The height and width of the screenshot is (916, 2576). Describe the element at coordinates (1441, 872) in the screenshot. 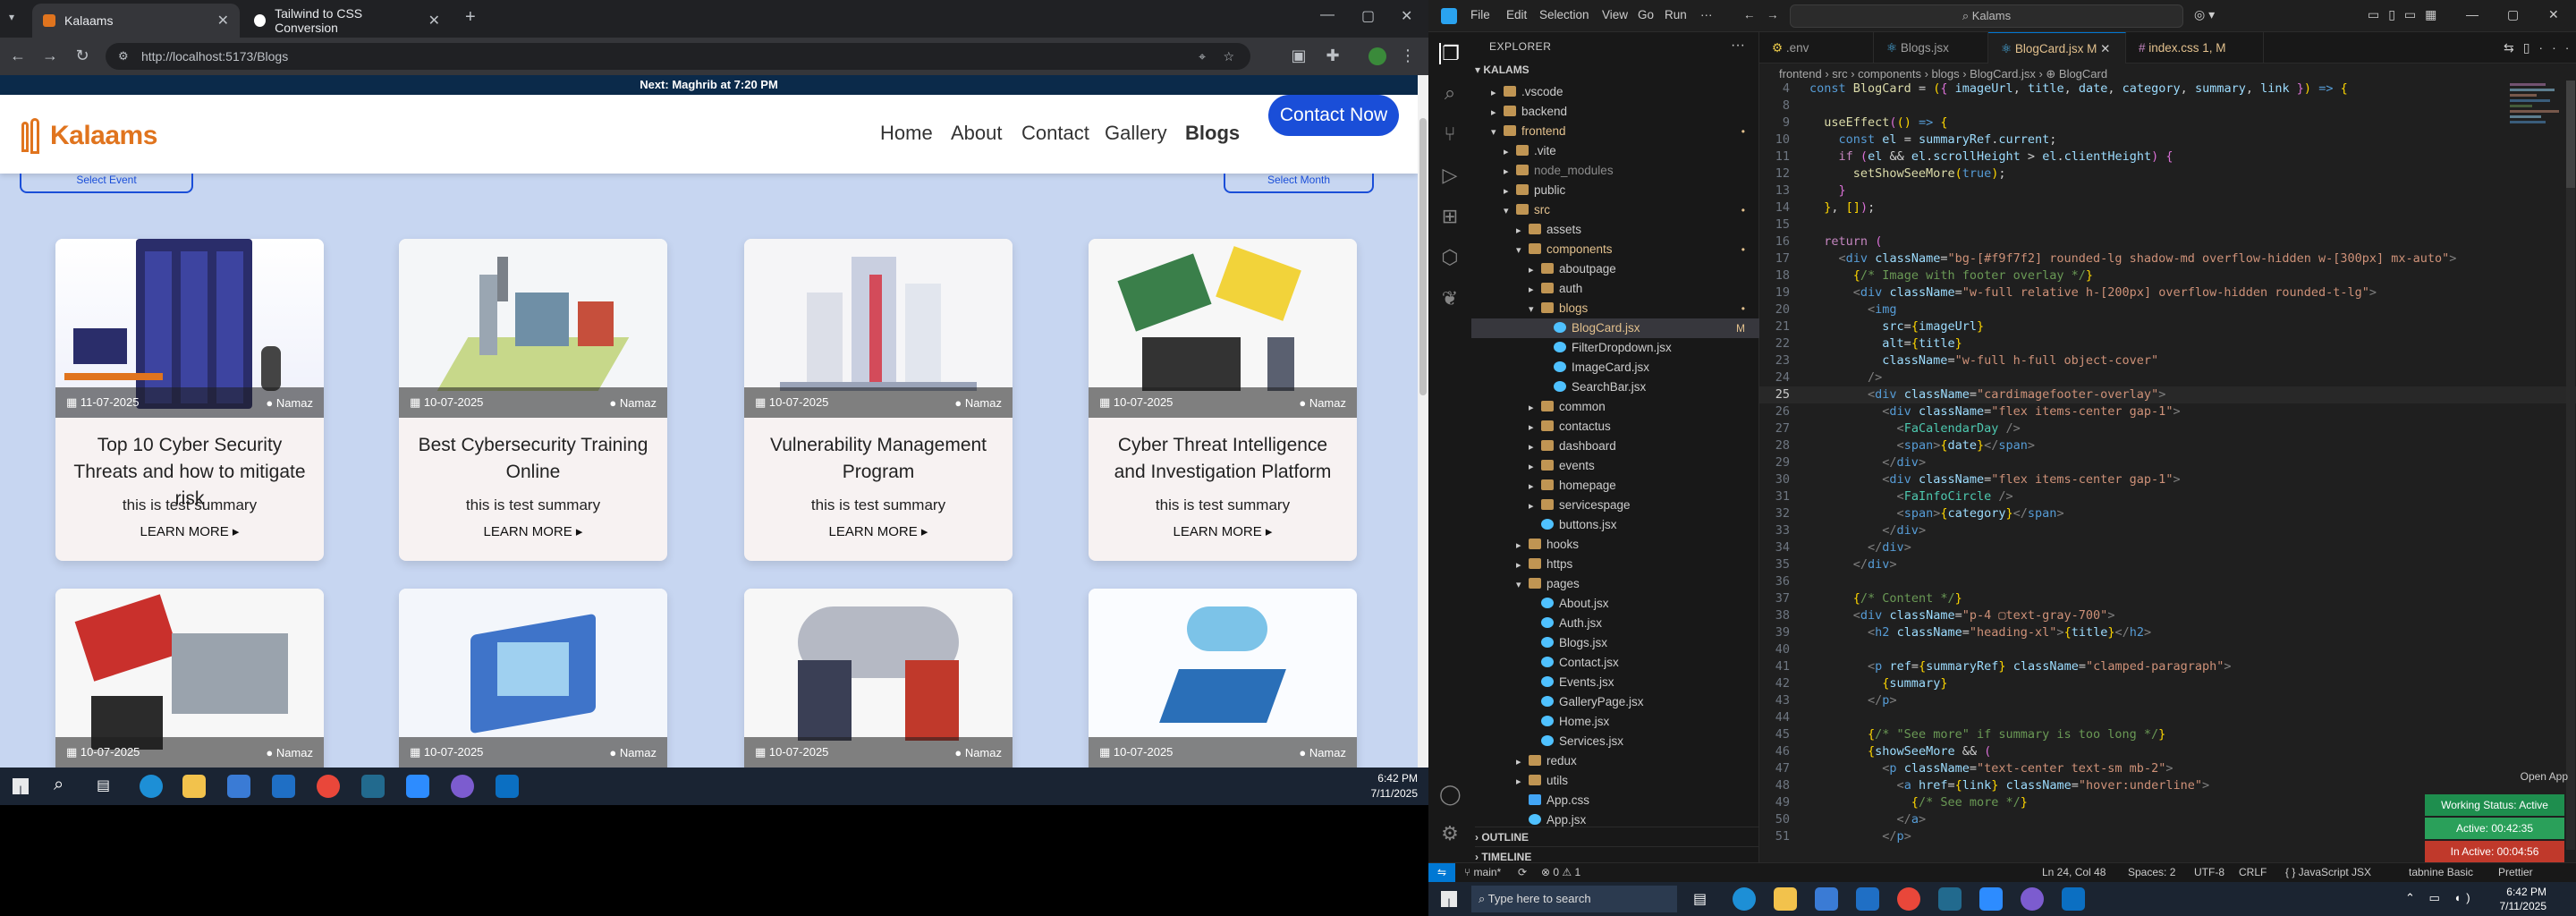

I see `remote-indicator: ⇋` at that location.